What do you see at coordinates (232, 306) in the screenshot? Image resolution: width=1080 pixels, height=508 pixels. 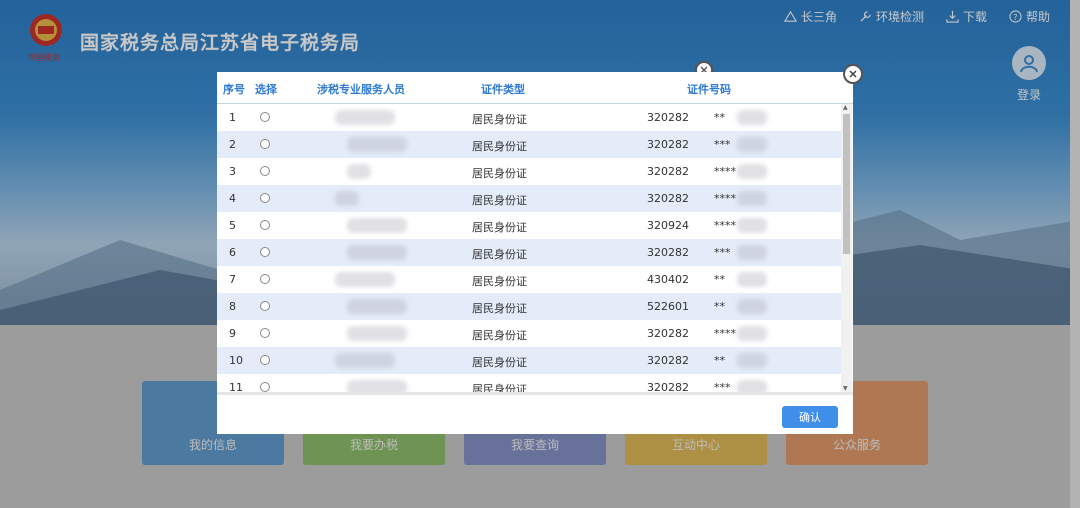 I see `row-number: 8` at bounding box center [232, 306].